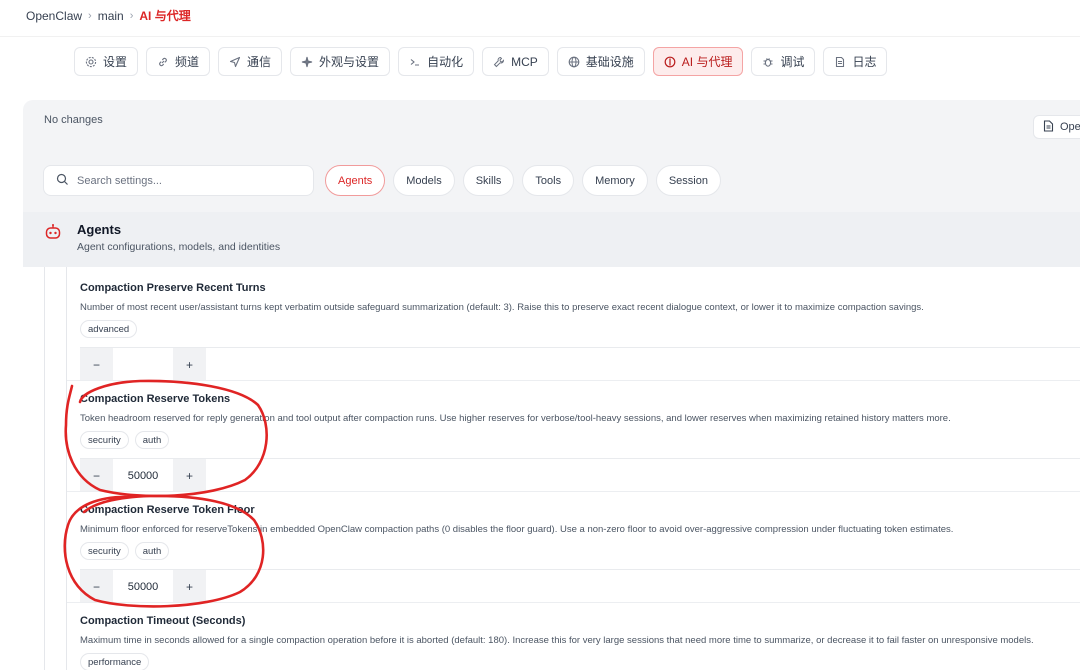 The image size is (1080, 670). What do you see at coordinates (307, 62) in the screenshot?
I see `sparkle-icon` at bounding box center [307, 62].